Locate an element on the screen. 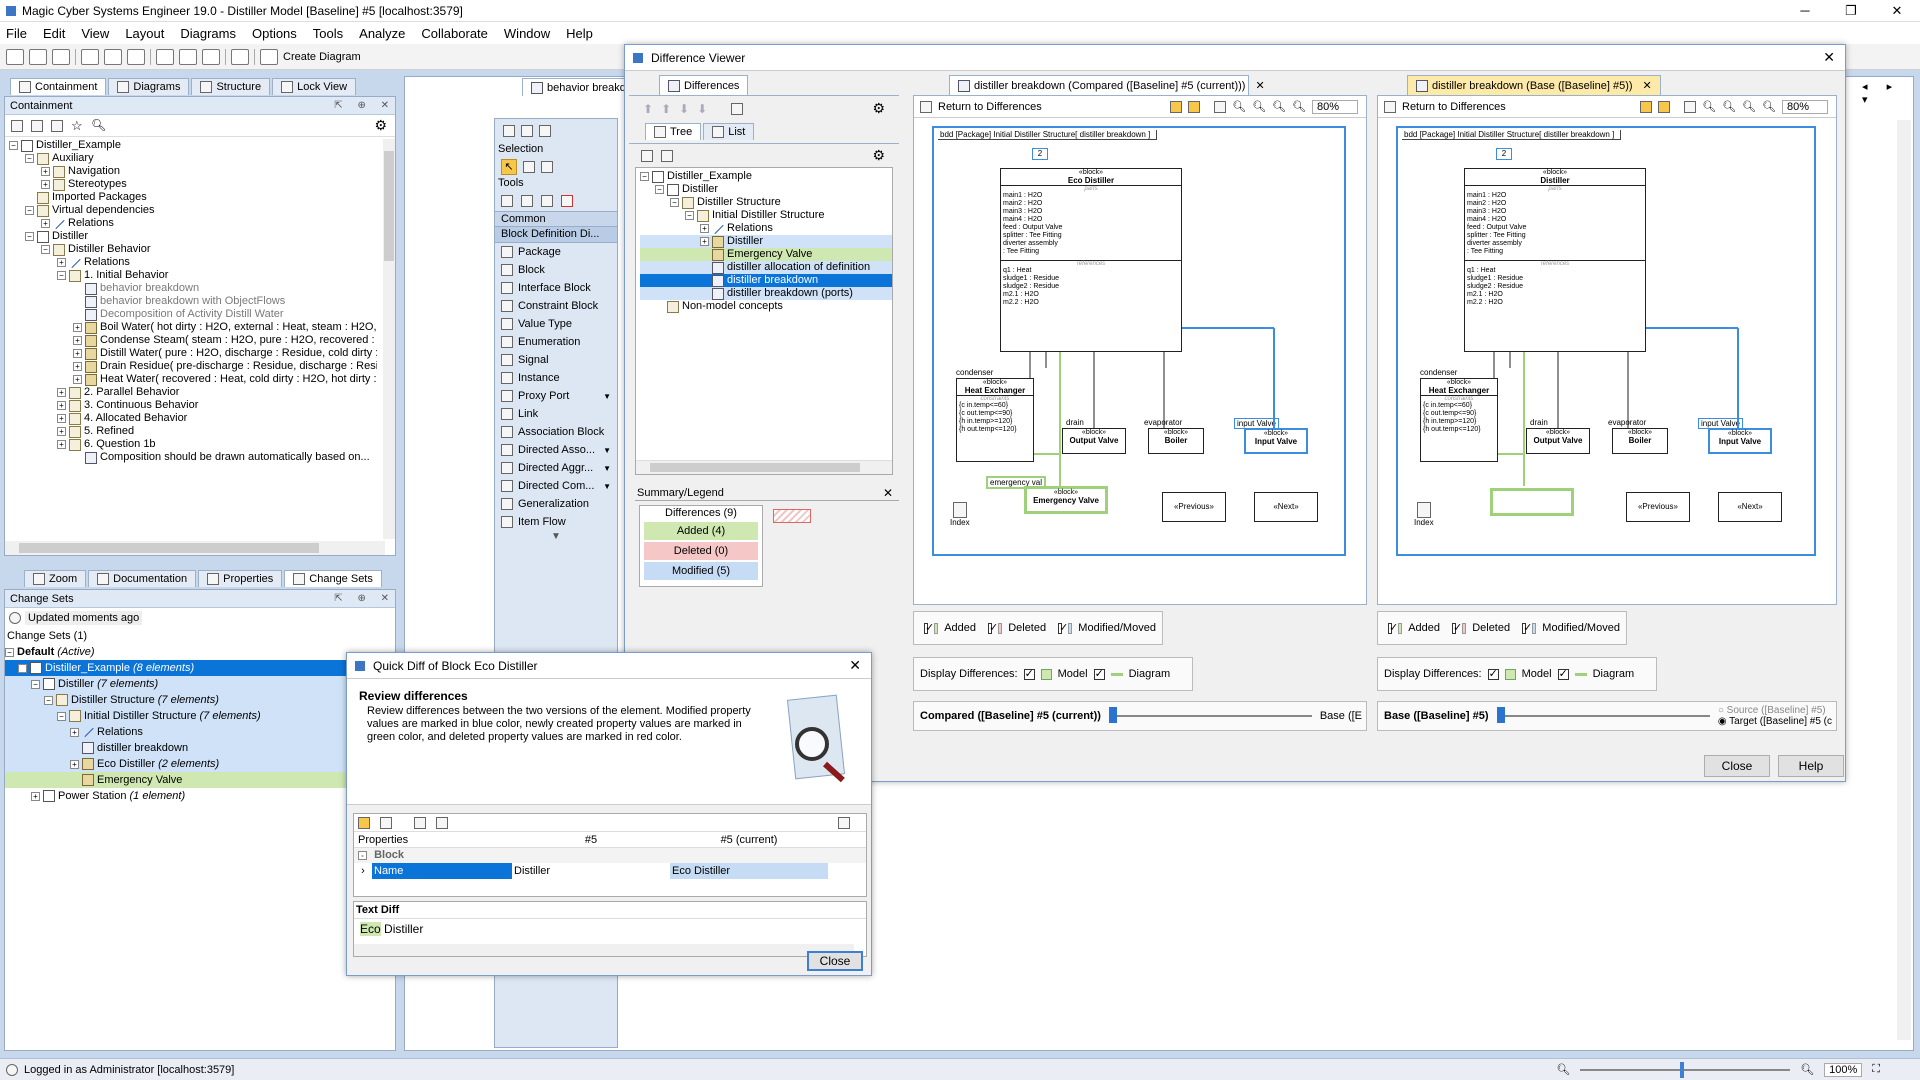 This screenshot has height=1080, width=1920. palette-item-interface-block: Interface Block is located at coordinates (556, 288).